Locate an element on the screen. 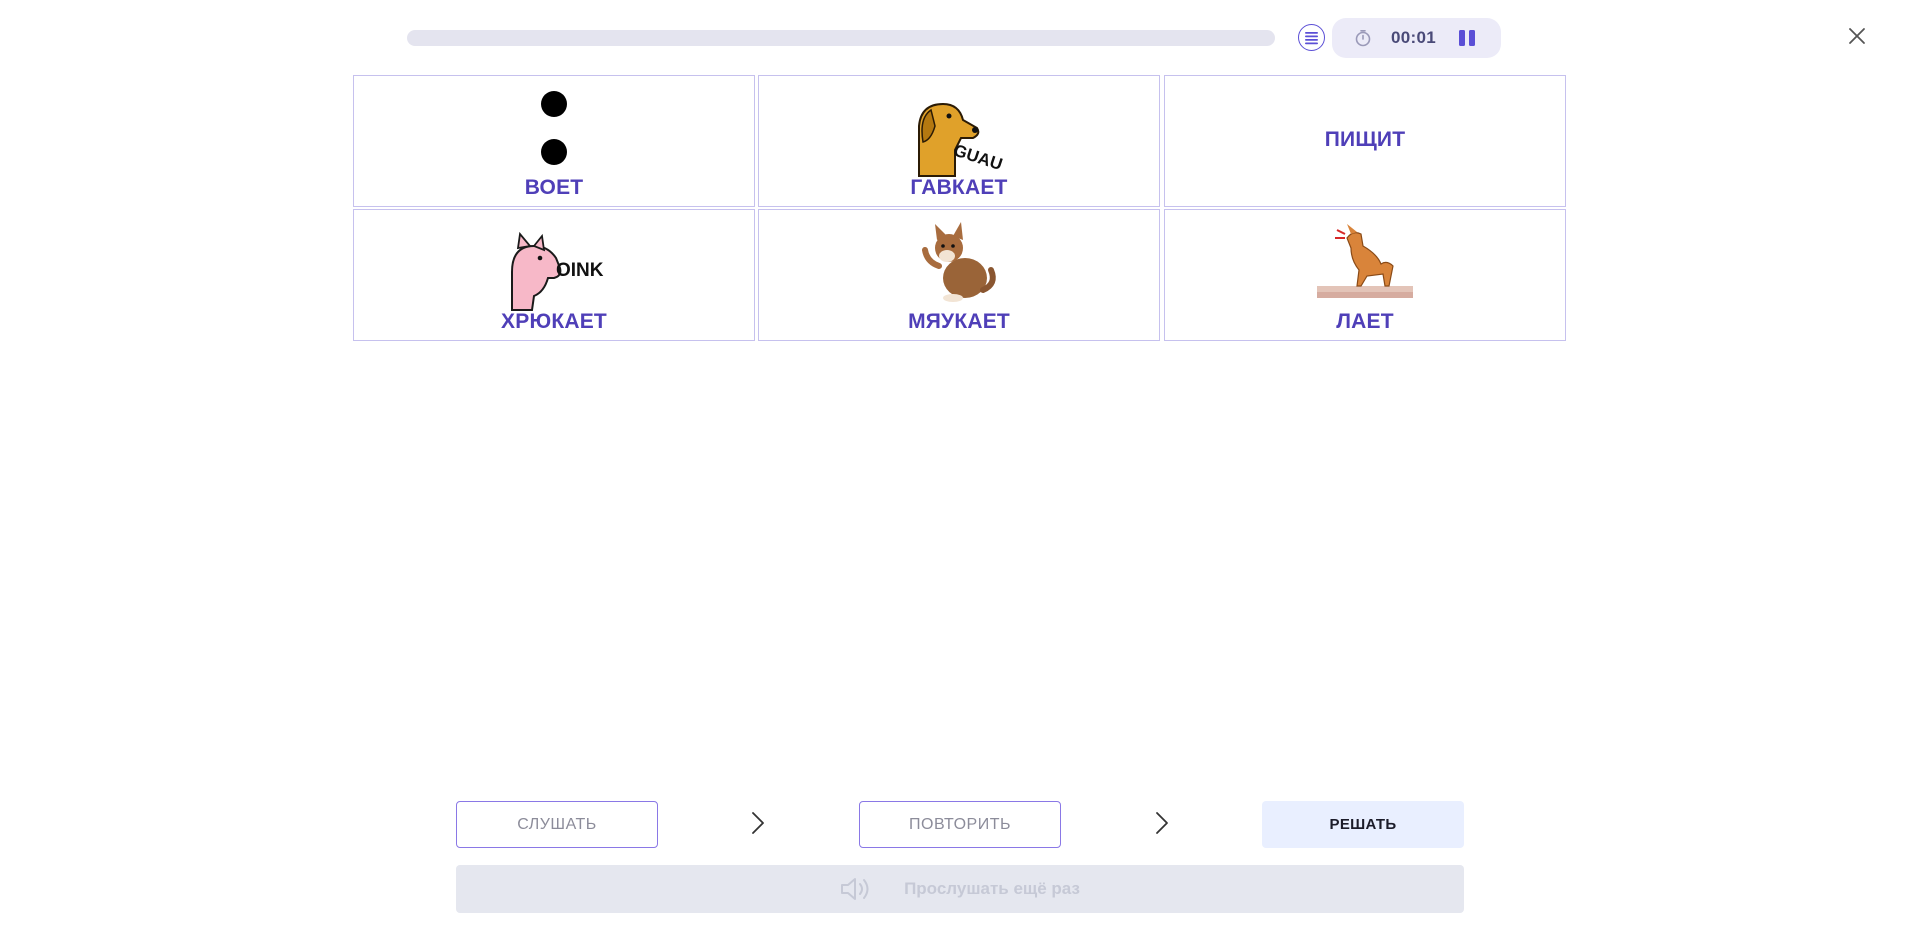 This screenshot has width=1920, height=941. timer-value: 00:01 is located at coordinates (1413, 37).